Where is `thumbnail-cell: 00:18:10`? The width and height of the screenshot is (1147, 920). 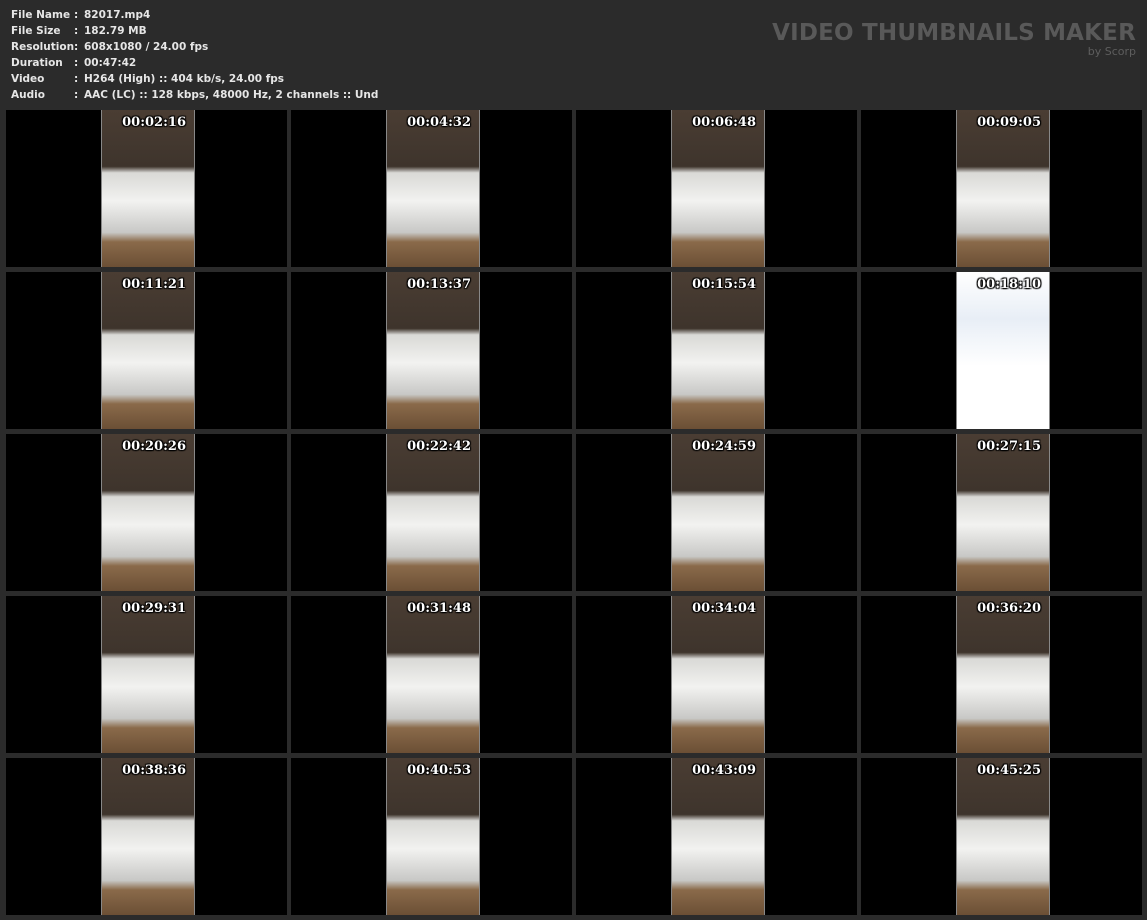
thumbnail-cell: 00:18:10 is located at coordinates (1001, 350).